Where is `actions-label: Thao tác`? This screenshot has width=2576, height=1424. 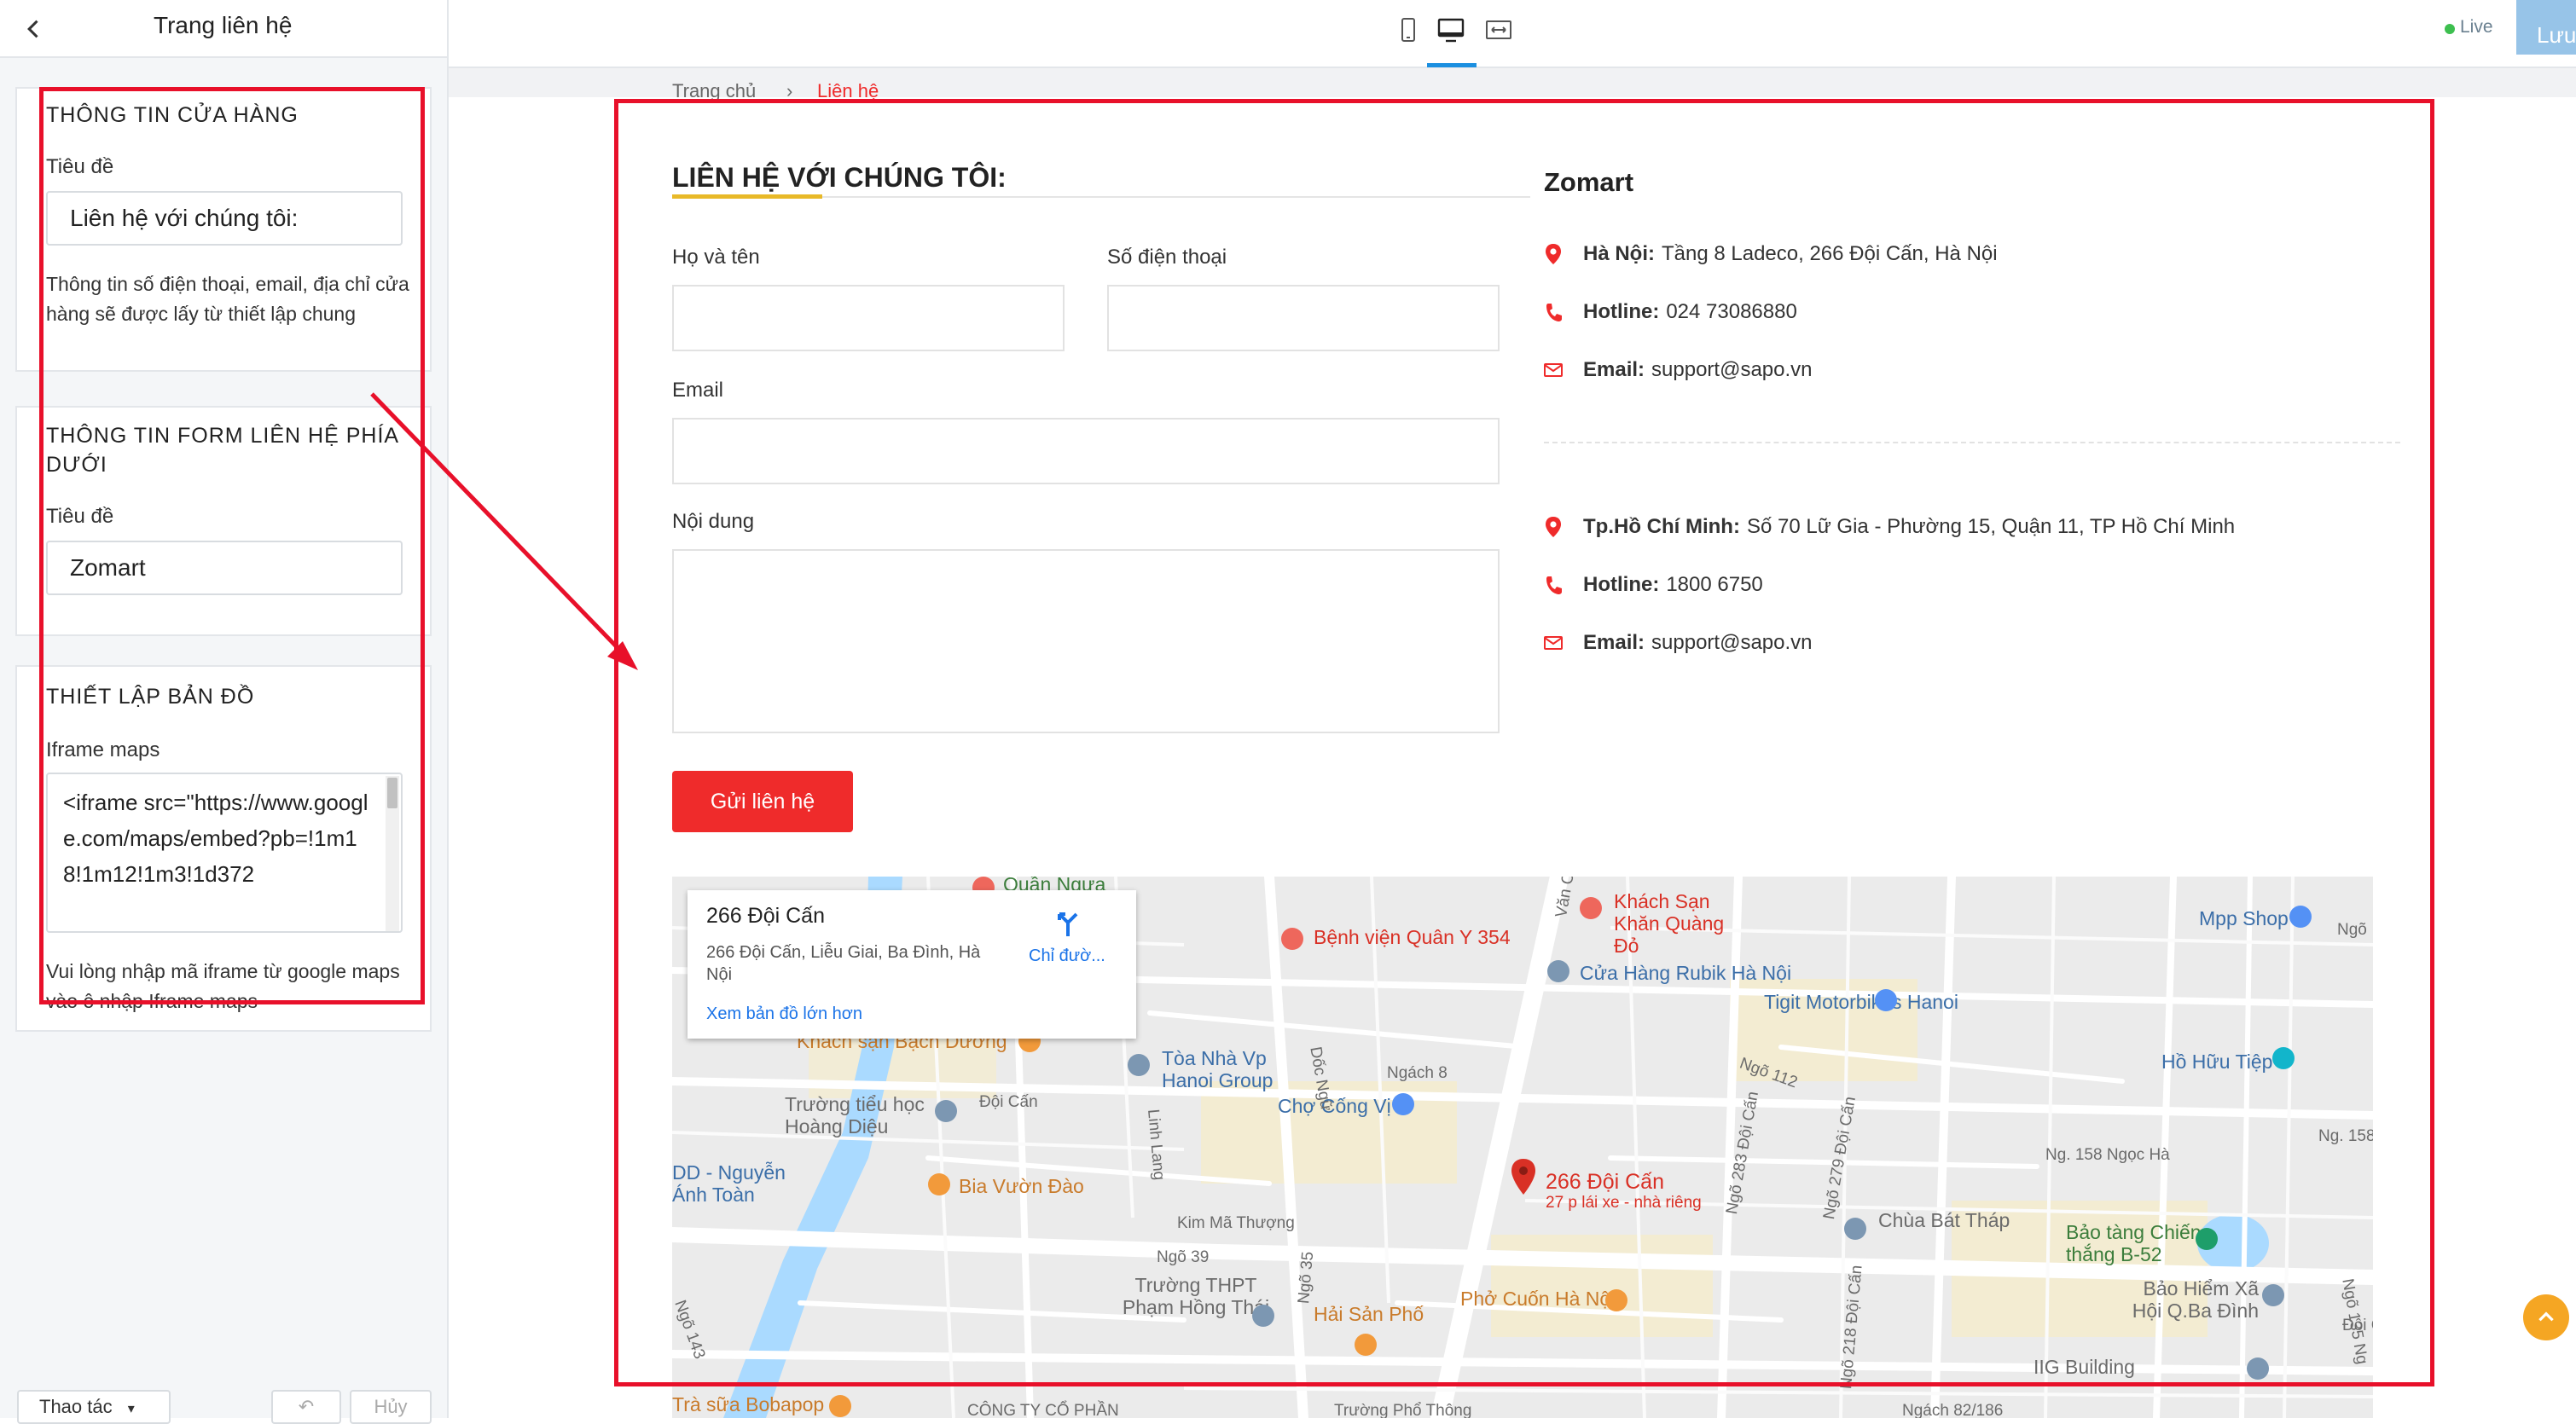
actions-label: Thao tác is located at coordinates (76, 1406).